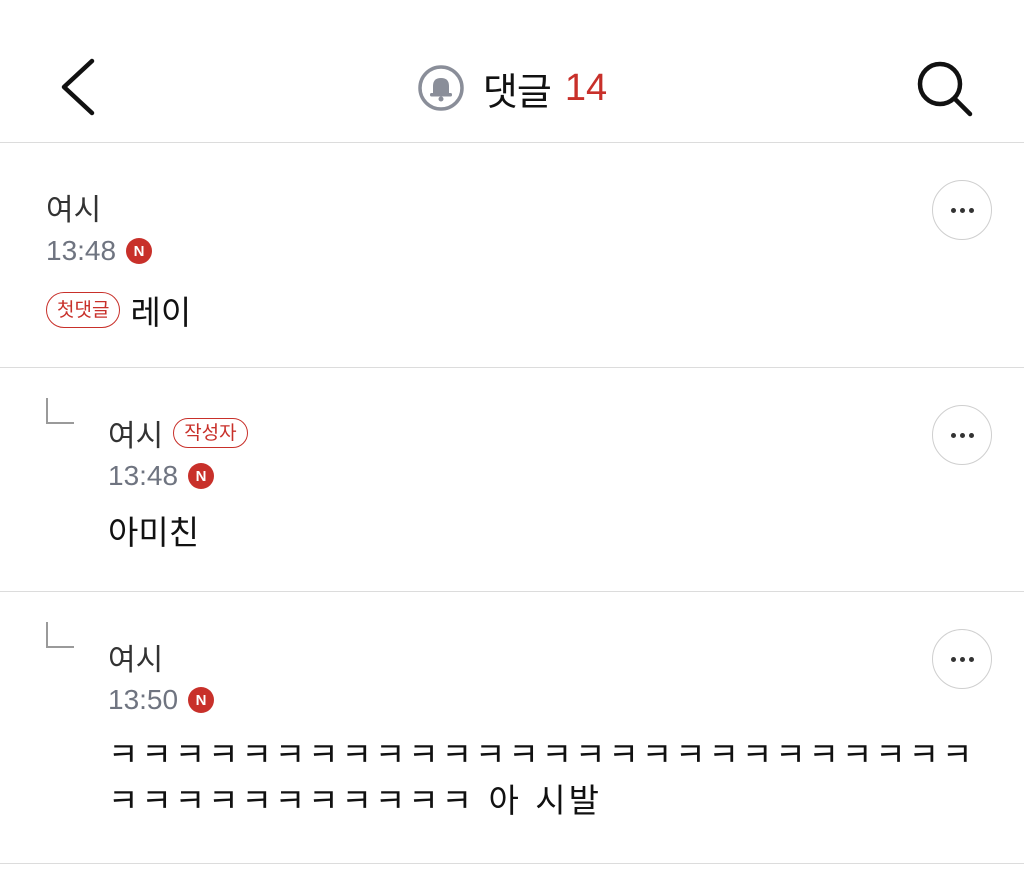 The width and height of the screenshot is (1024, 884). What do you see at coordinates (355, 800) in the screenshot?
I see `comment-text-line: ㅋㅋㅋㅋㅋㅋㅋㅋㅋㅋㅋ 아 시발` at bounding box center [355, 800].